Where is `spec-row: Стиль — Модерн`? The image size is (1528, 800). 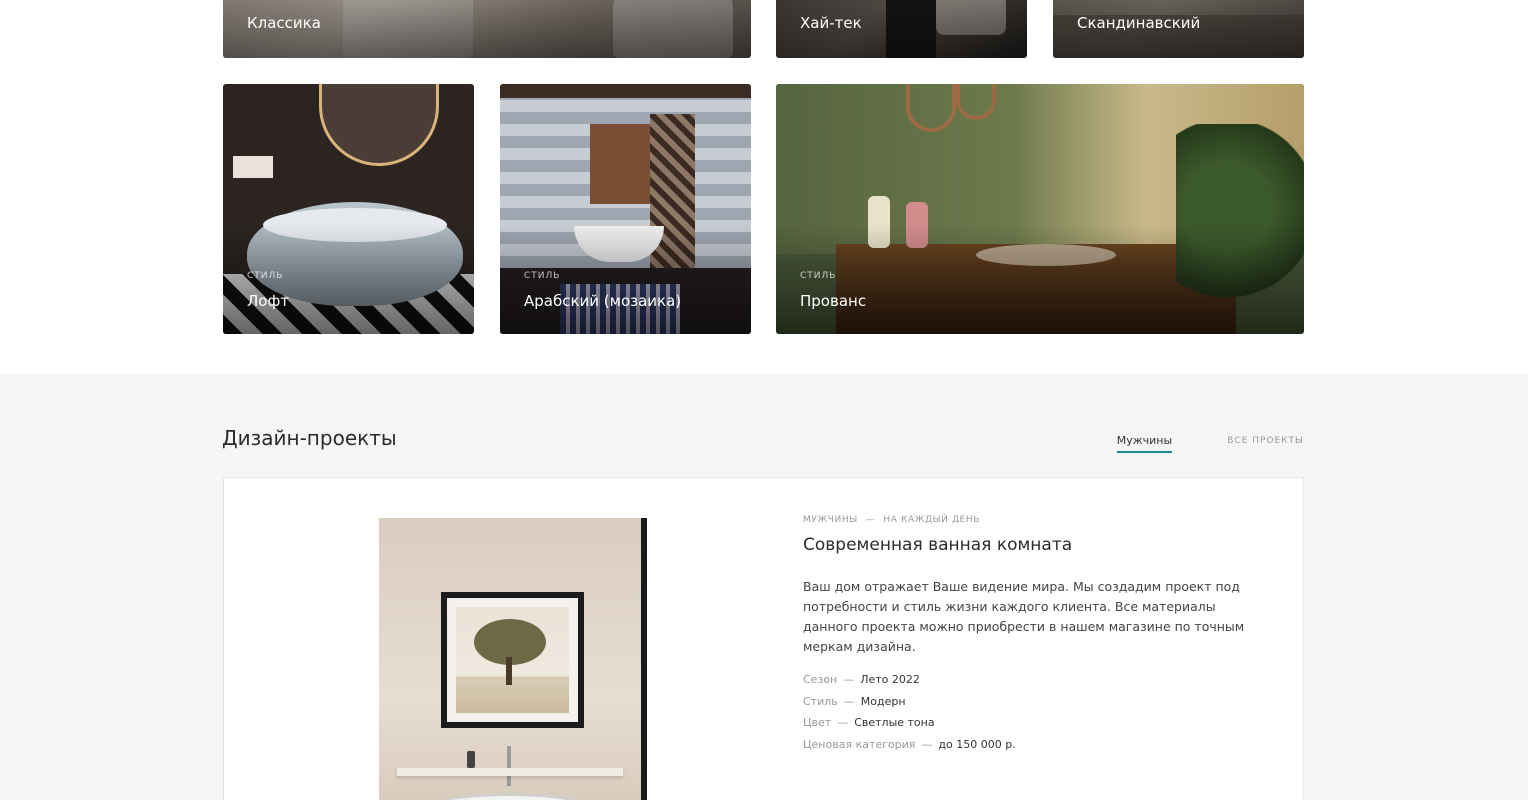
spec-row: Стиль — Модерн is located at coordinates (1033, 702).